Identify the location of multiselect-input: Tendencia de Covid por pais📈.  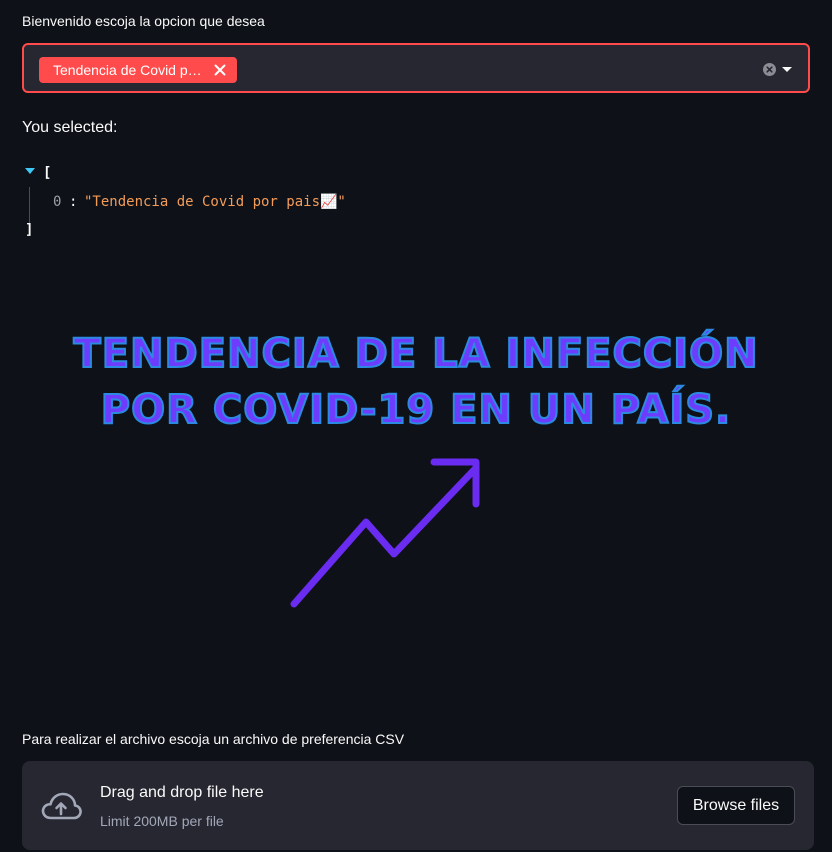
(416, 68).